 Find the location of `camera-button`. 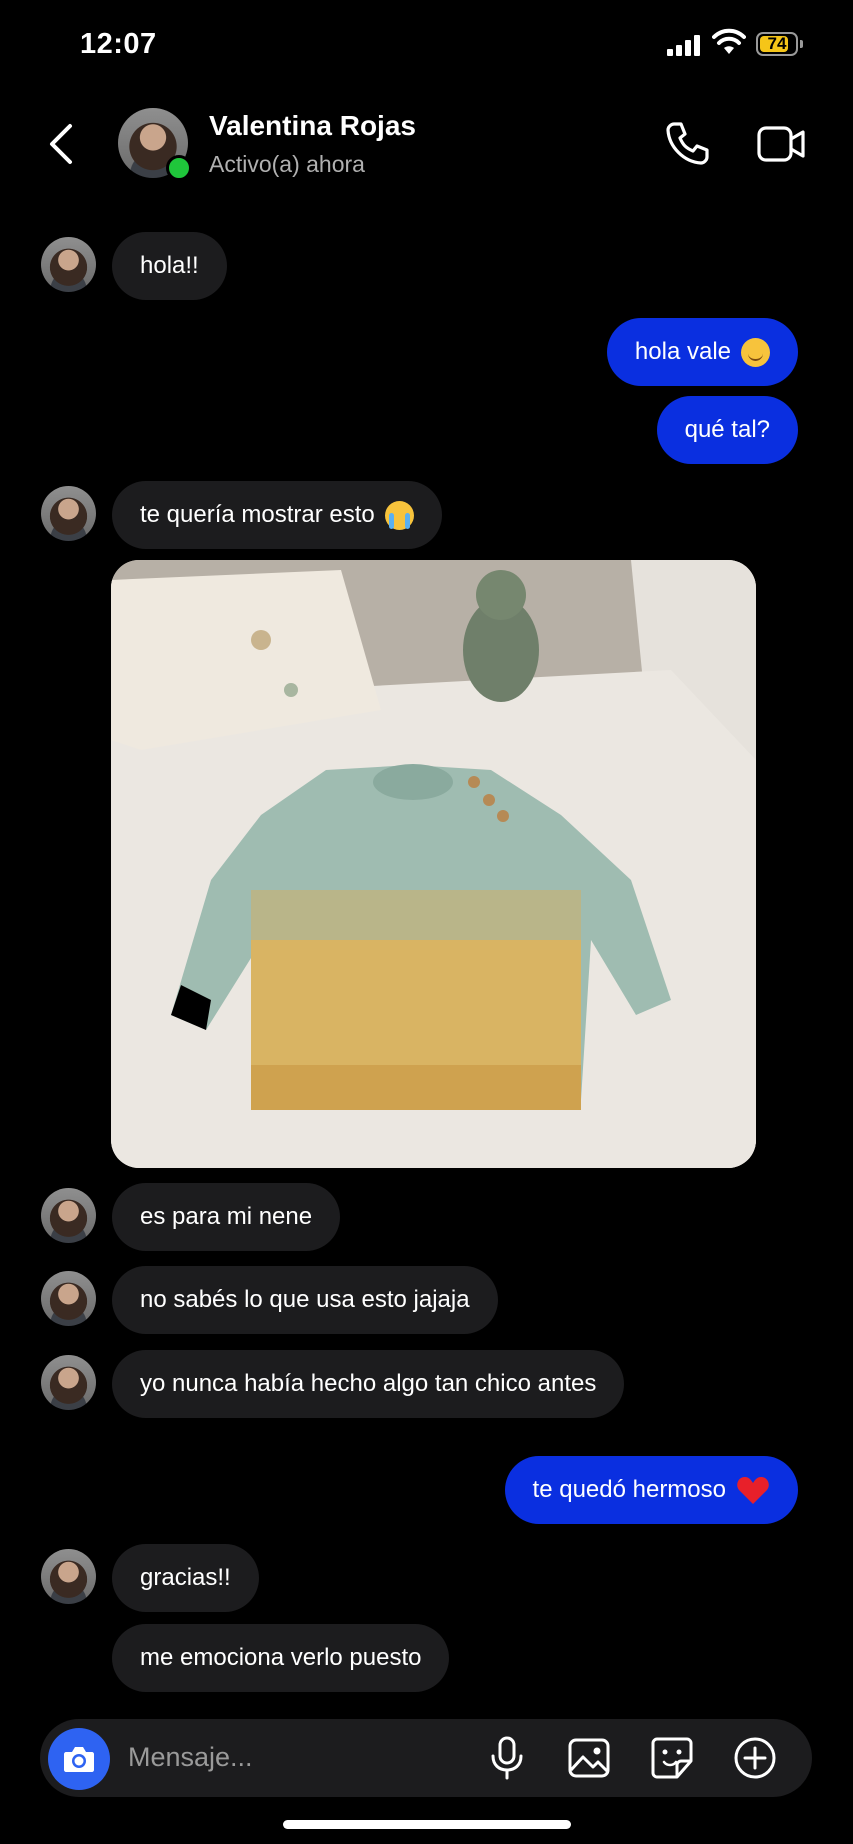

camera-button is located at coordinates (79, 1759).